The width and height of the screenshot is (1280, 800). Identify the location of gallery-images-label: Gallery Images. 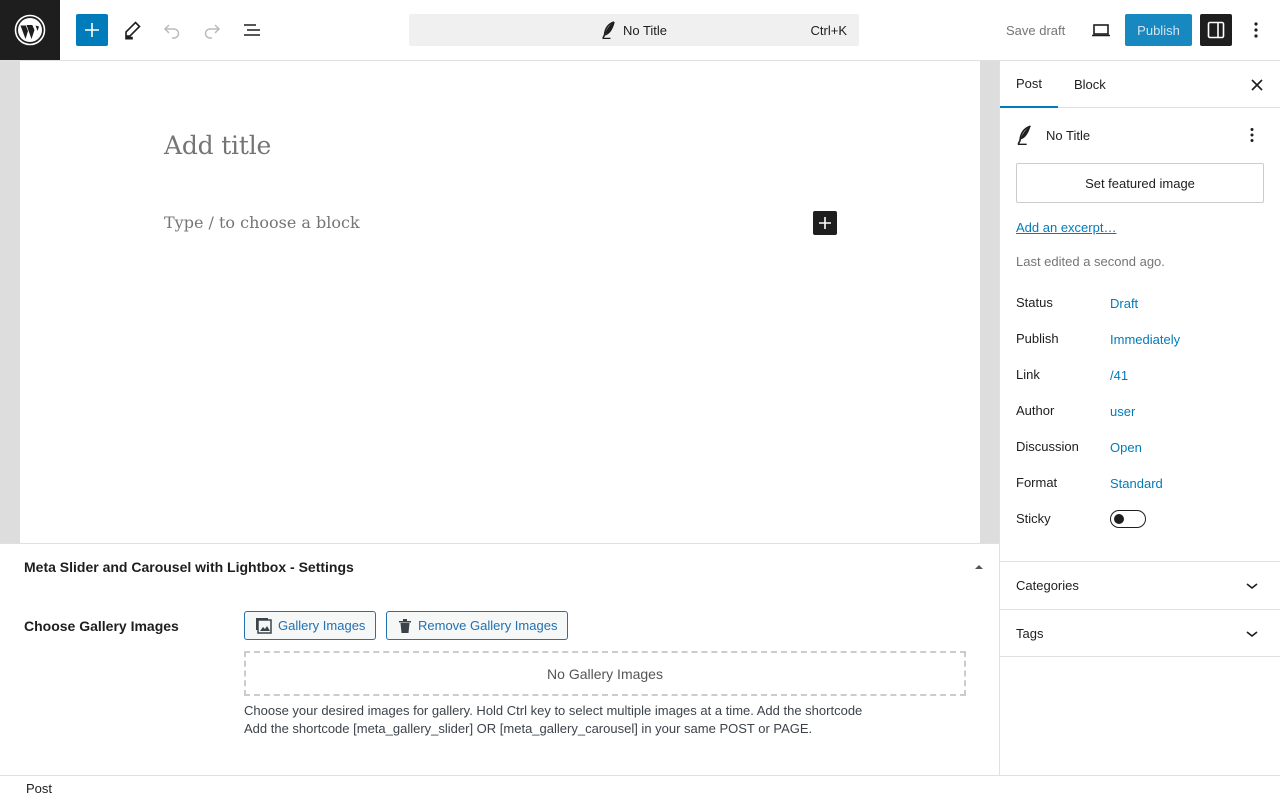
(322, 625).